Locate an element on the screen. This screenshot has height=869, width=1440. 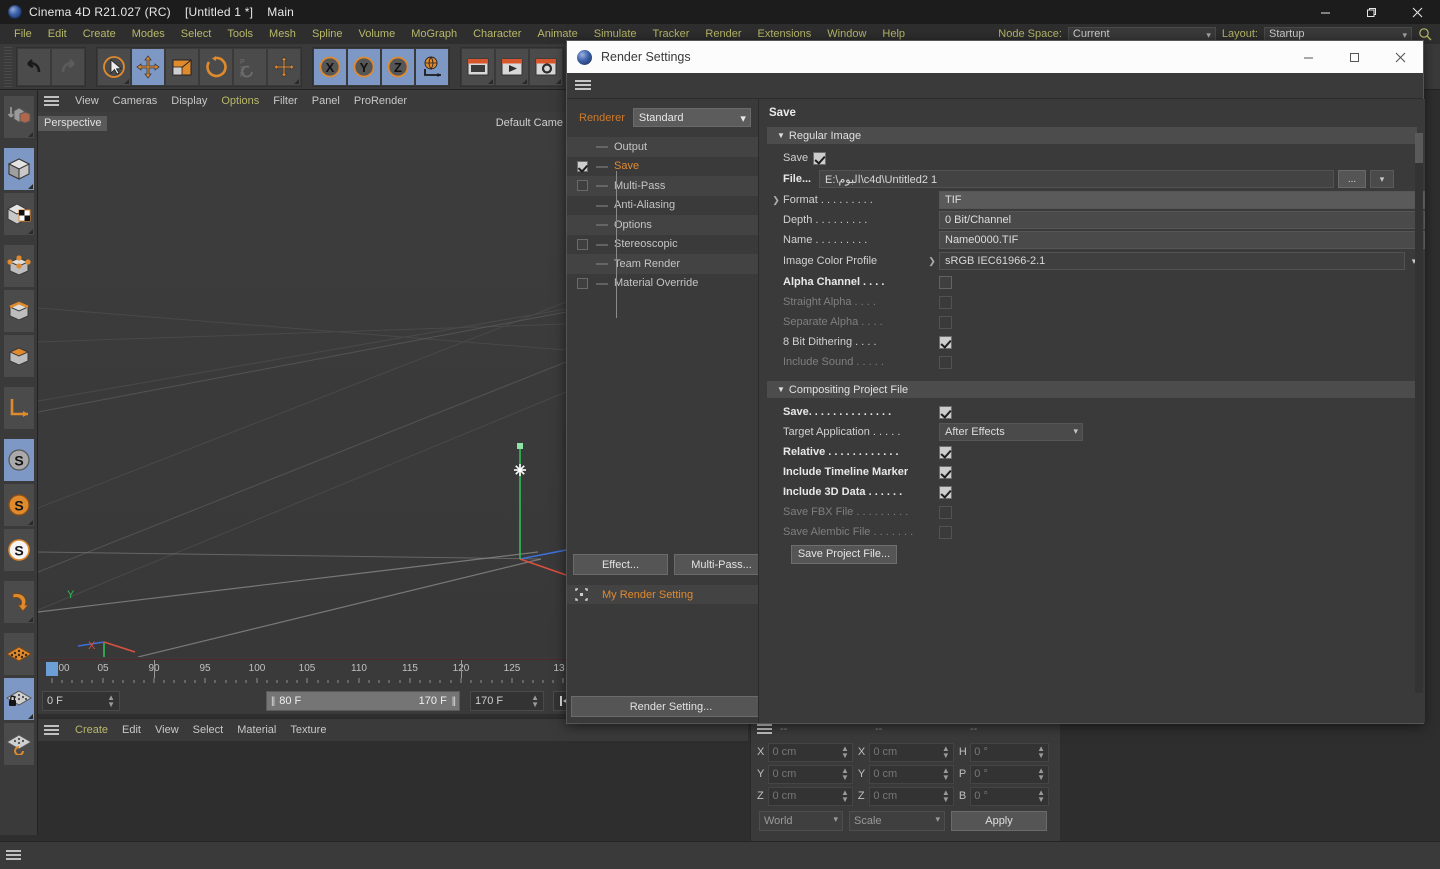
viewport-menu-filter: Filter is located at coordinates (285, 101).